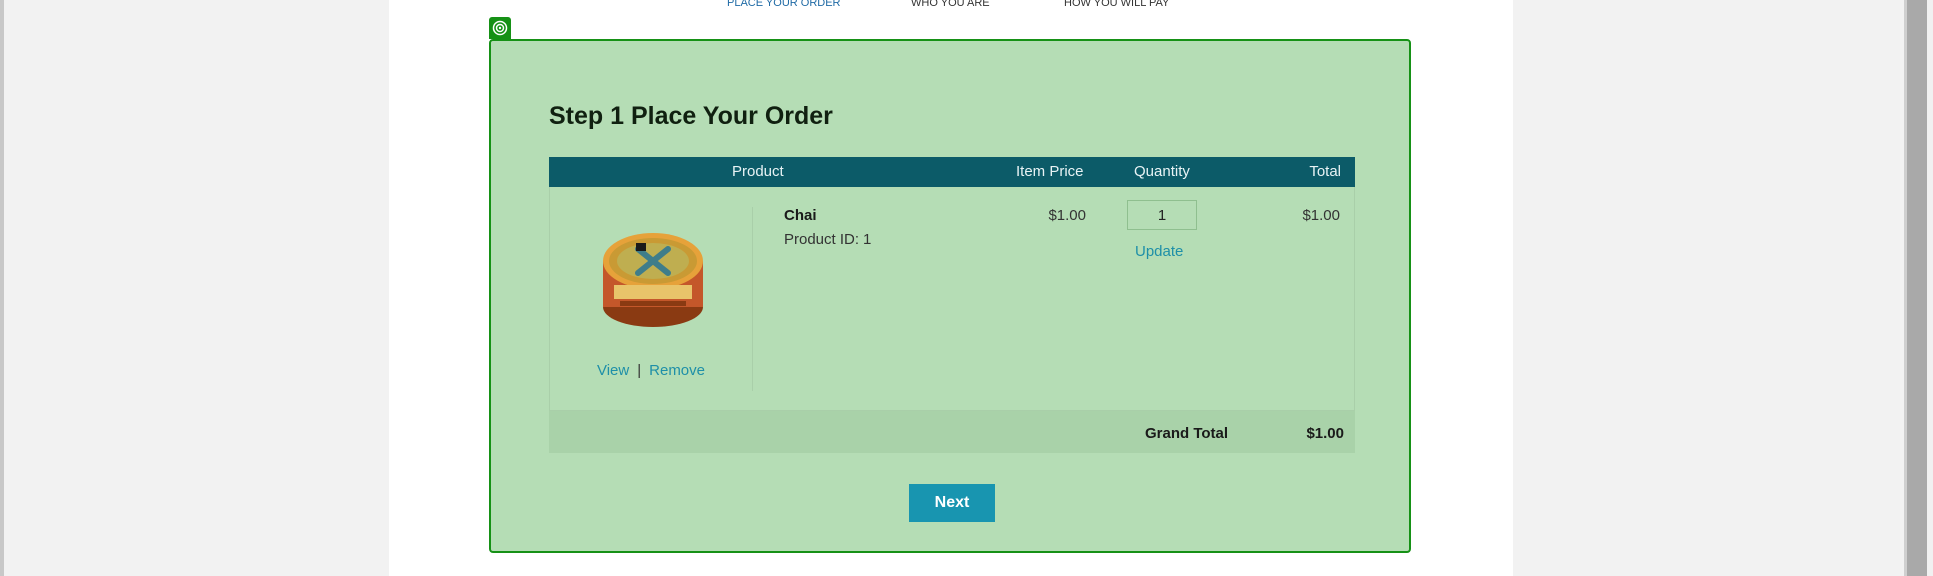  I want to click on header-item-price: Item Price, so click(1050, 171).